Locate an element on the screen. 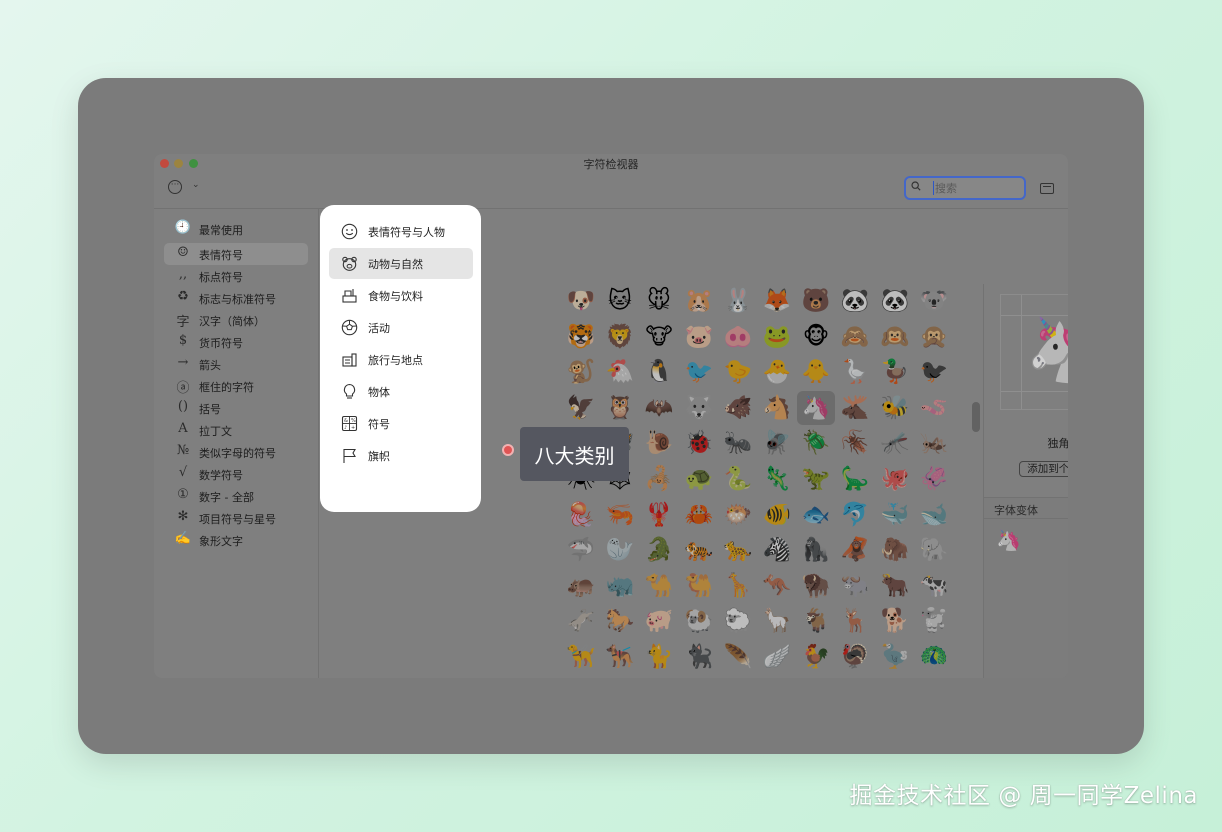  emoji-cell: 🦕 is located at coordinates (855, 479).